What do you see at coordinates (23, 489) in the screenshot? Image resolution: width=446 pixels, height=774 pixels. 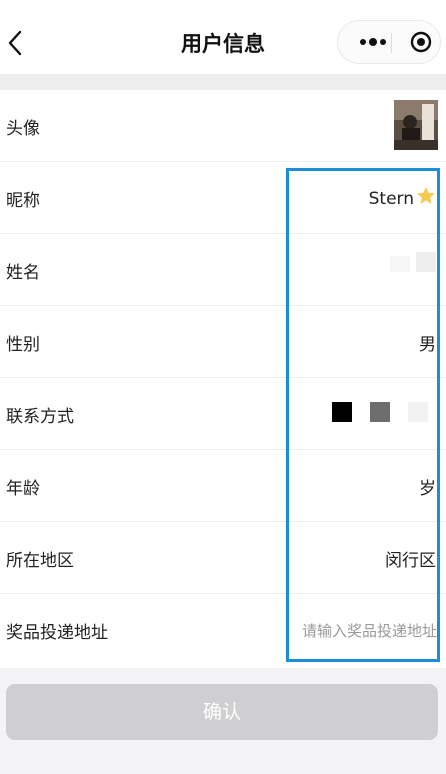 I see `row-label: 年龄` at bounding box center [23, 489].